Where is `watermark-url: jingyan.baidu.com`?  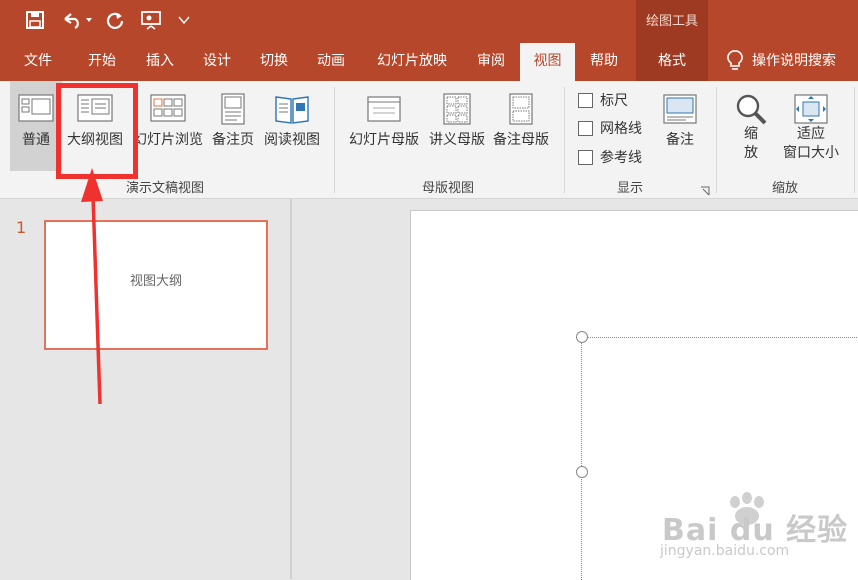
watermark-url: jingyan.baidu.com is located at coordinates (725, 551).